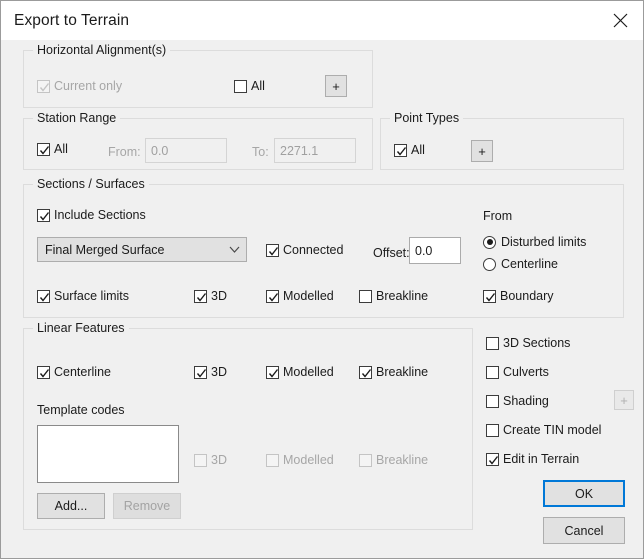  I want to click on group-legend-station-range: Station Range, so click(77, 118).